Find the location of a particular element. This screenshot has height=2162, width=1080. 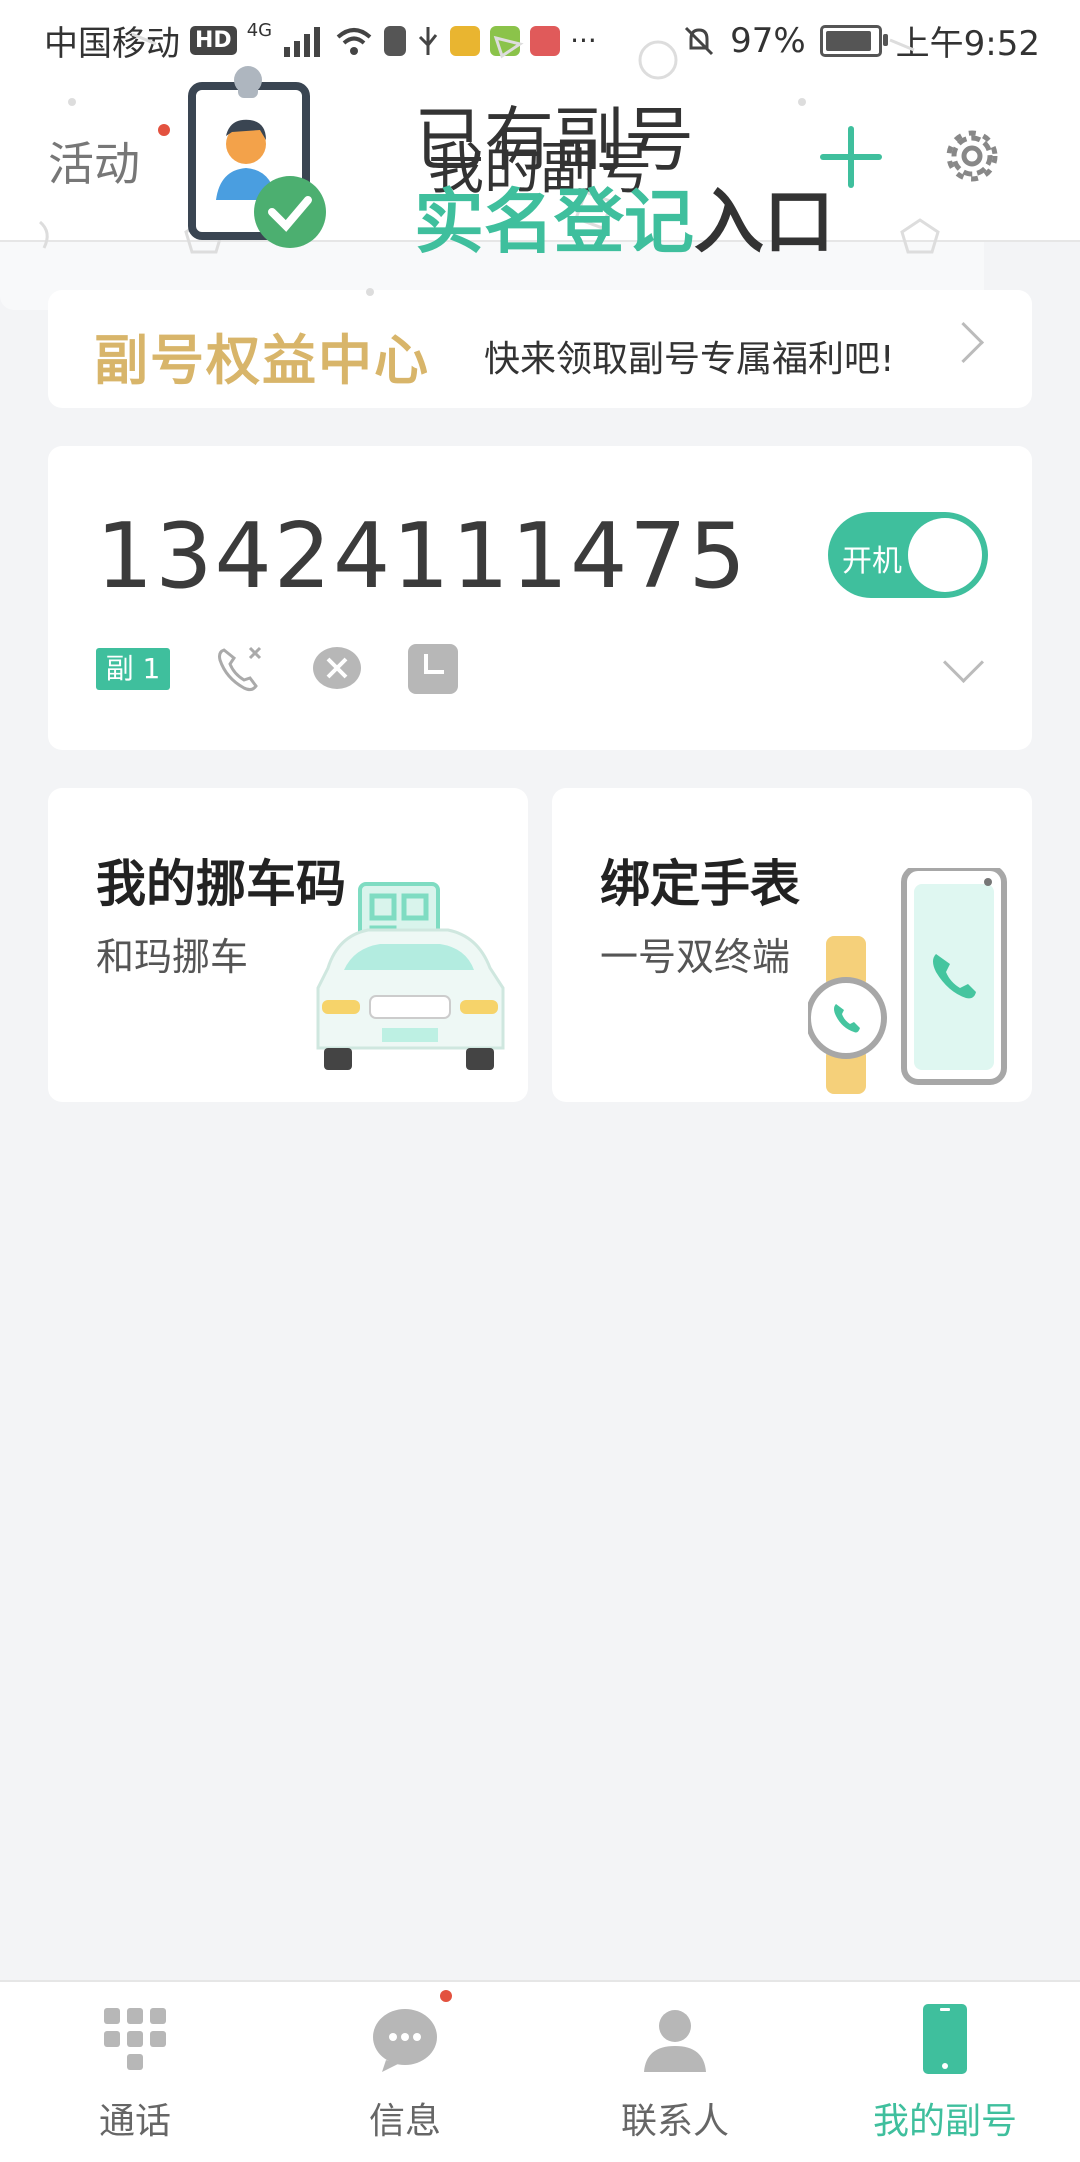

power-toggle: 开机 is located at coordinates (908, 555).